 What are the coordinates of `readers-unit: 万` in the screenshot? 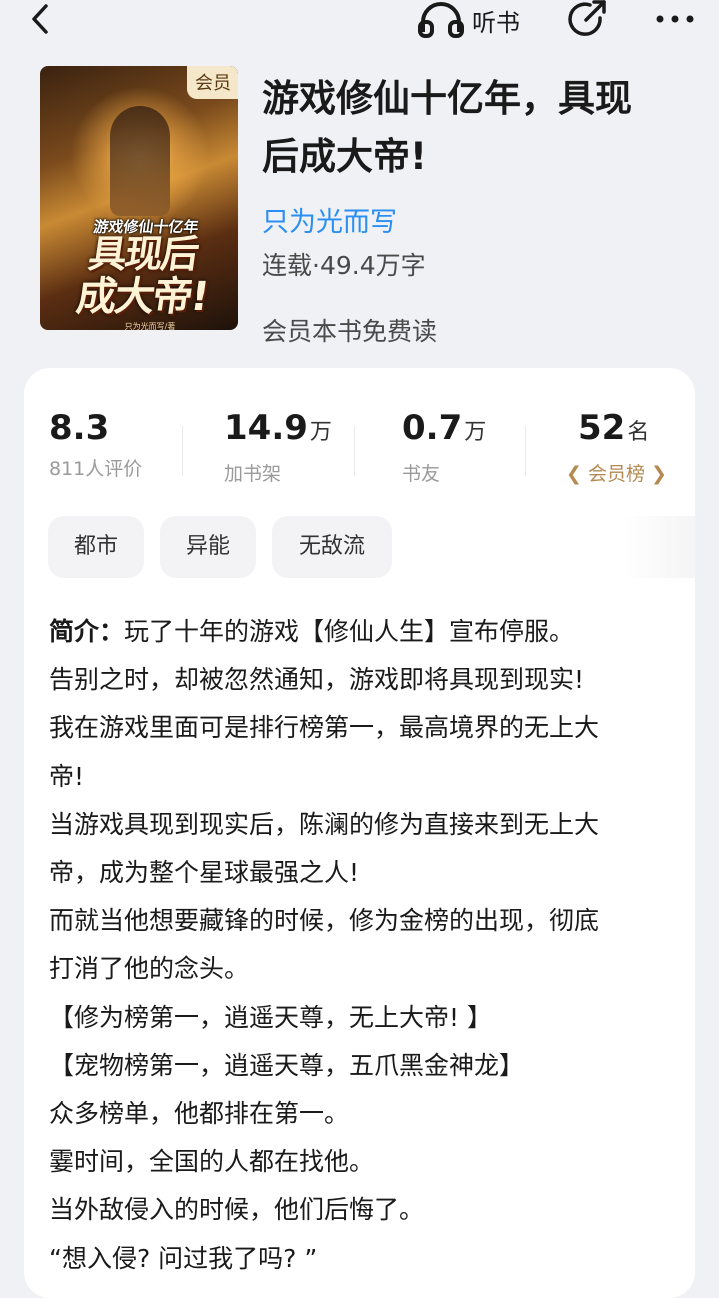 It's located at (475, 432).